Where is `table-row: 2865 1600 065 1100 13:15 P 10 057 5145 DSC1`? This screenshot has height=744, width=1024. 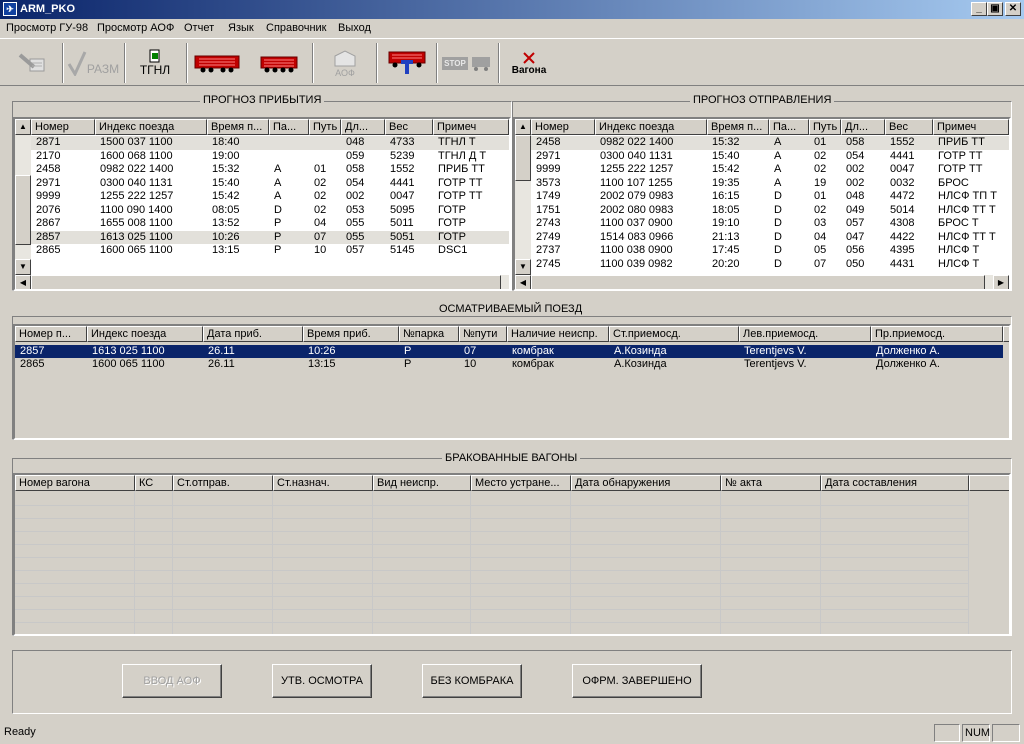 table-row: 2865 1600 065 1100 13:15 P 10 057 5145 DSC1 is located at coordinates (270, 251).